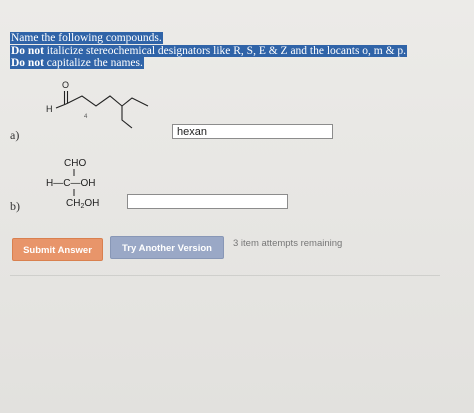  I want to click on structure-a-oxygen: O, so click(65, 85).